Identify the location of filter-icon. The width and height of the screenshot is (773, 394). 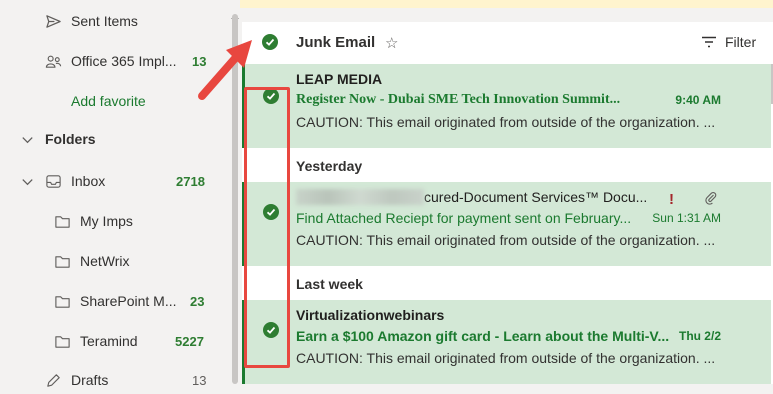
(709, 42).